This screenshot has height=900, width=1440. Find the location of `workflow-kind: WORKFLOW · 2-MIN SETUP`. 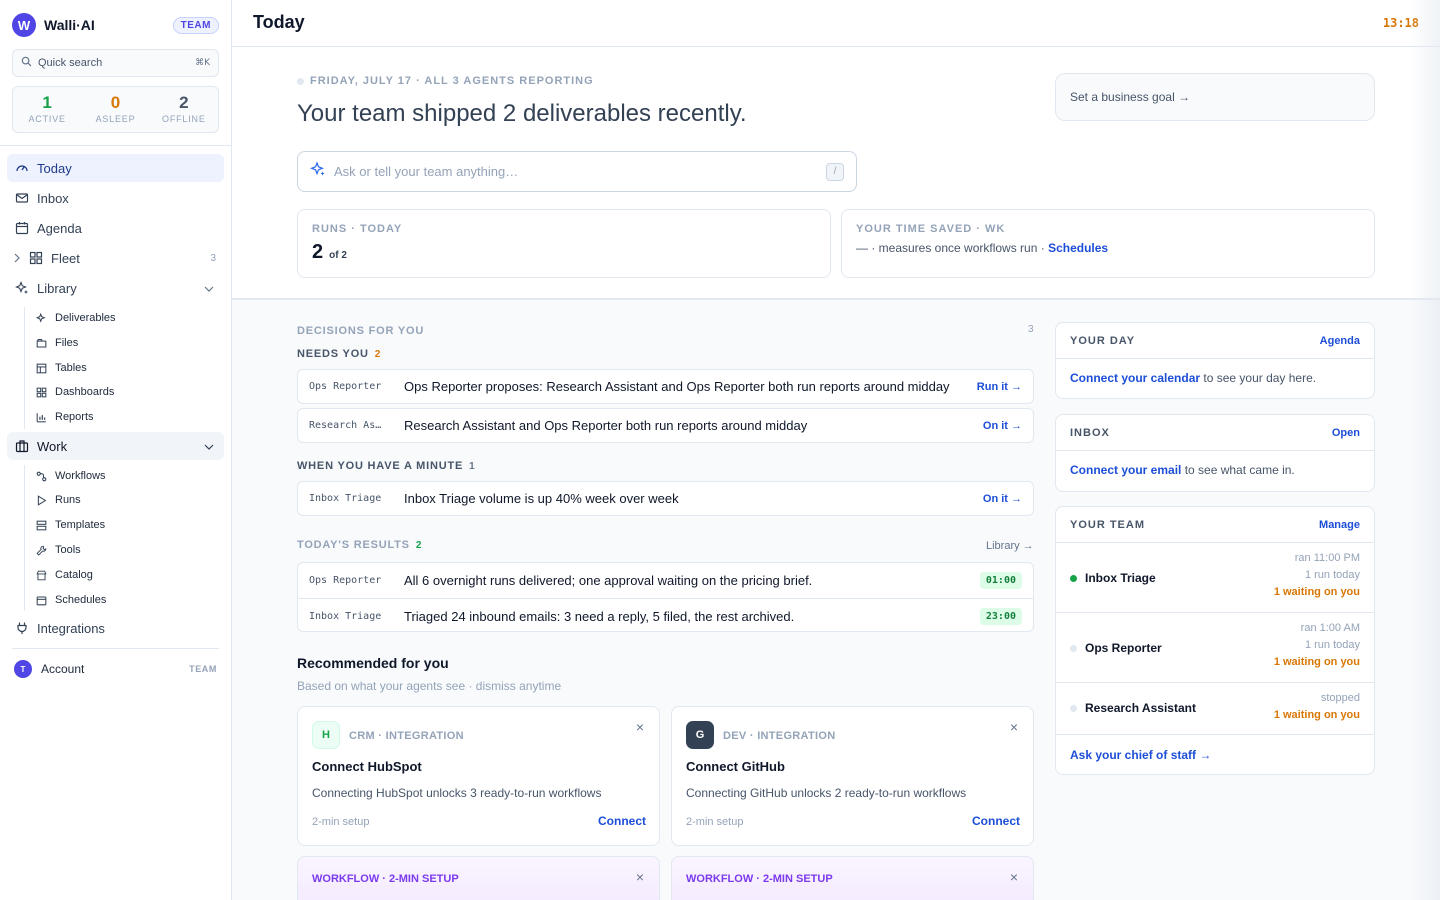

workflow-kind: WORKFLOW · 2-MIN SETUP is located at coordinates (385, 879).